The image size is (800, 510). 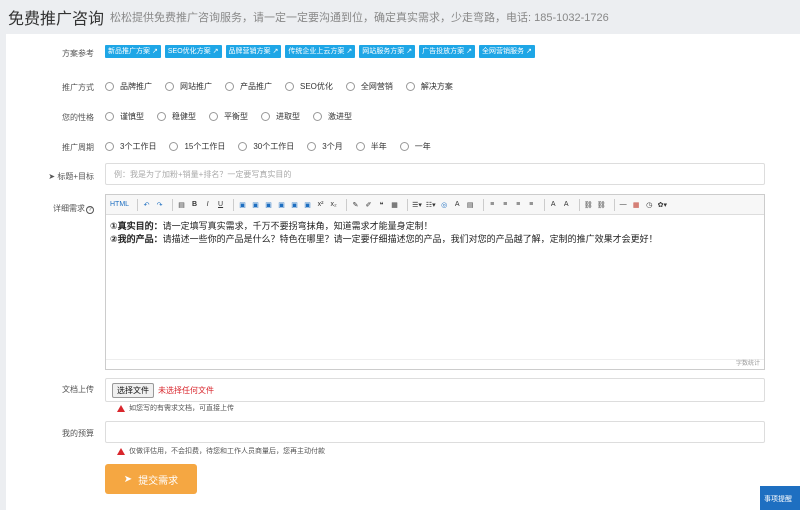 I want to click on cycle-radio: 15个工作日, so click(x=197, y=146).